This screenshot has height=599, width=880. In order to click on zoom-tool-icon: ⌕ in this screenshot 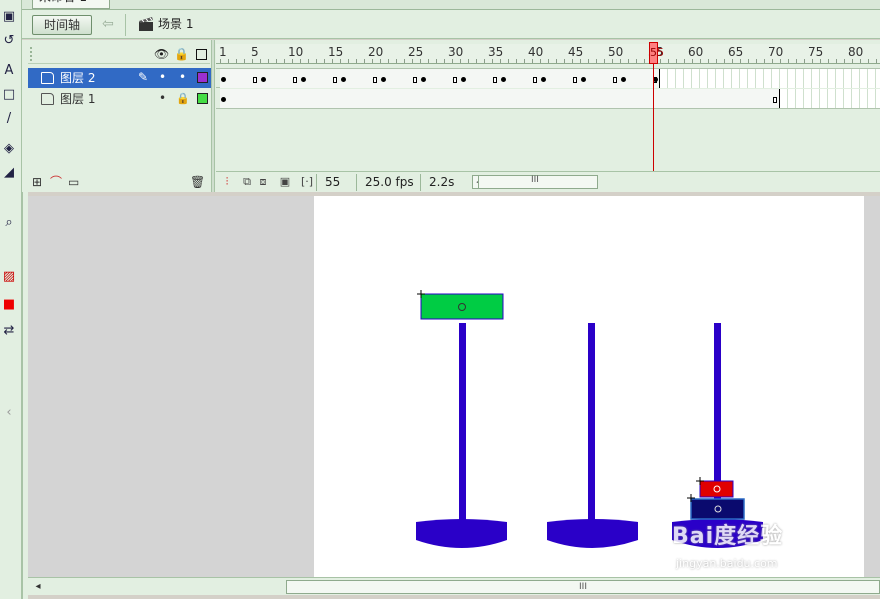, I will do `click(9, 223)`.